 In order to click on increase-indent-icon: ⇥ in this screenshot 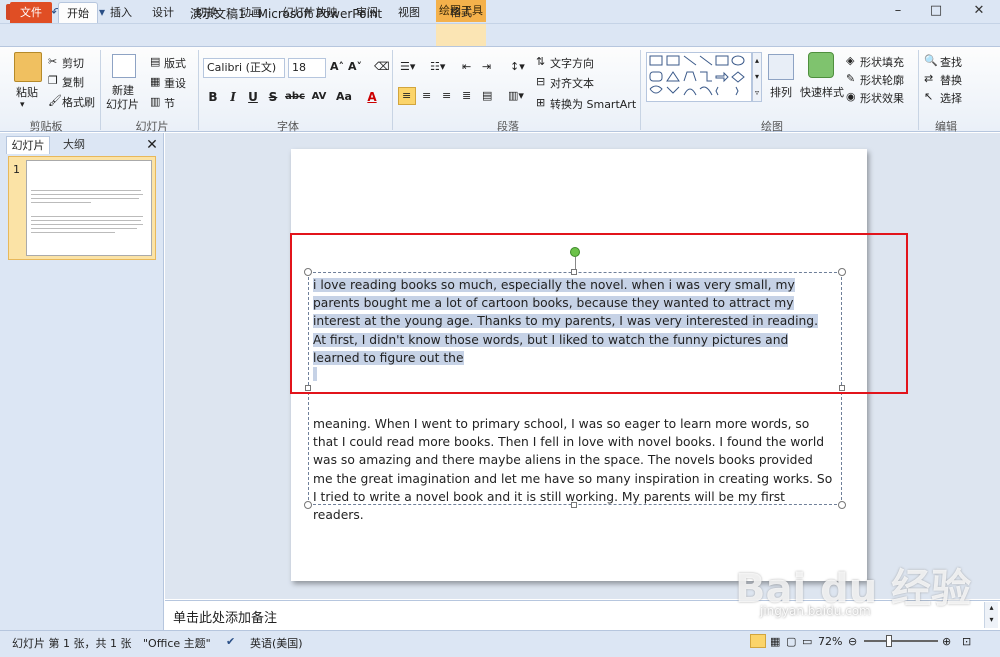, I will do `click(486, 66)`.